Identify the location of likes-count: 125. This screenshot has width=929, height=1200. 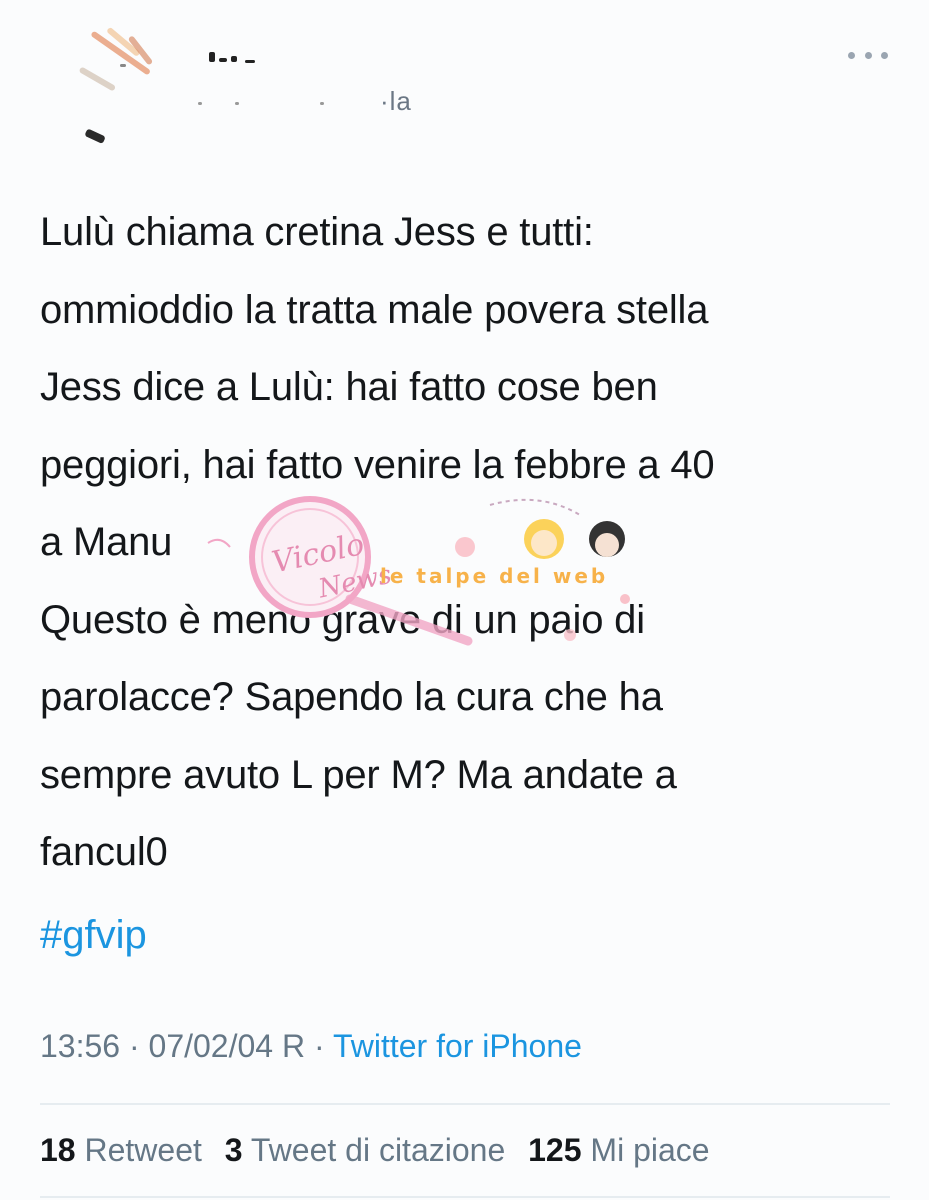
(555, 1150).